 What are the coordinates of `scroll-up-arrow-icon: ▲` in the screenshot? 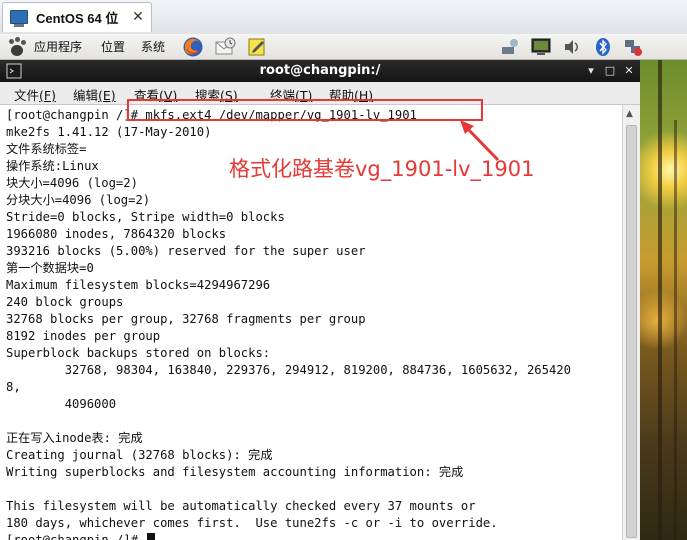 It's located at (629, 114).